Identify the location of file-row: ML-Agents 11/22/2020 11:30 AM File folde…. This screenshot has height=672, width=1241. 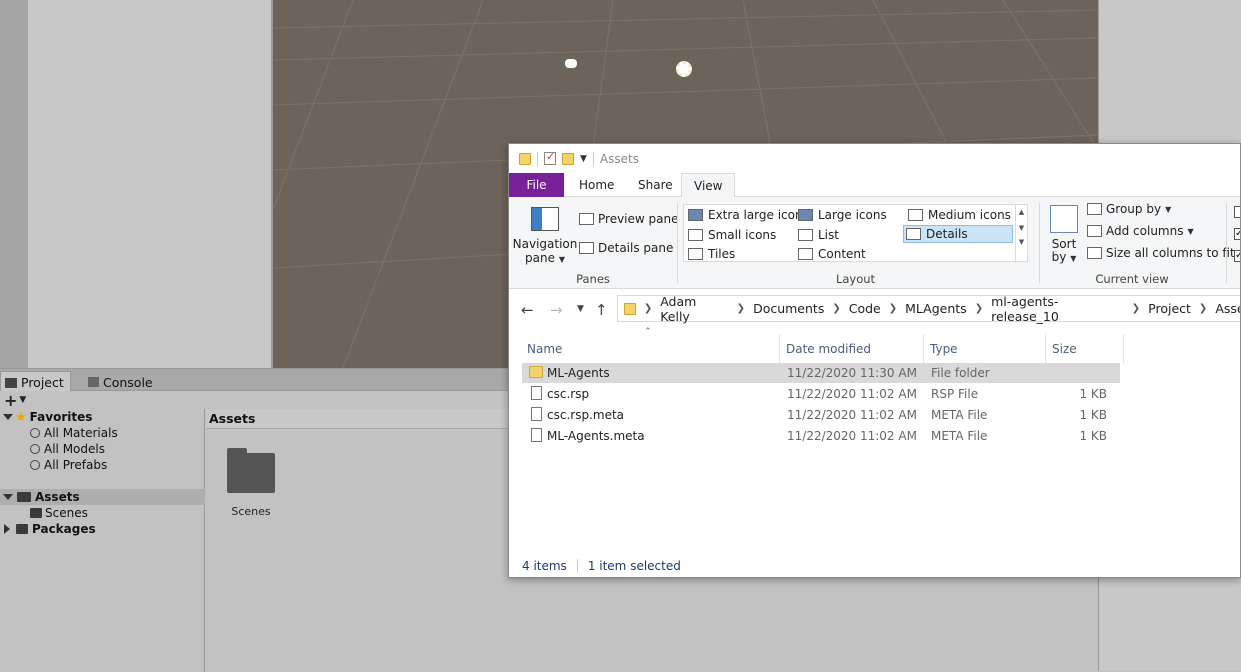
(821, 373).